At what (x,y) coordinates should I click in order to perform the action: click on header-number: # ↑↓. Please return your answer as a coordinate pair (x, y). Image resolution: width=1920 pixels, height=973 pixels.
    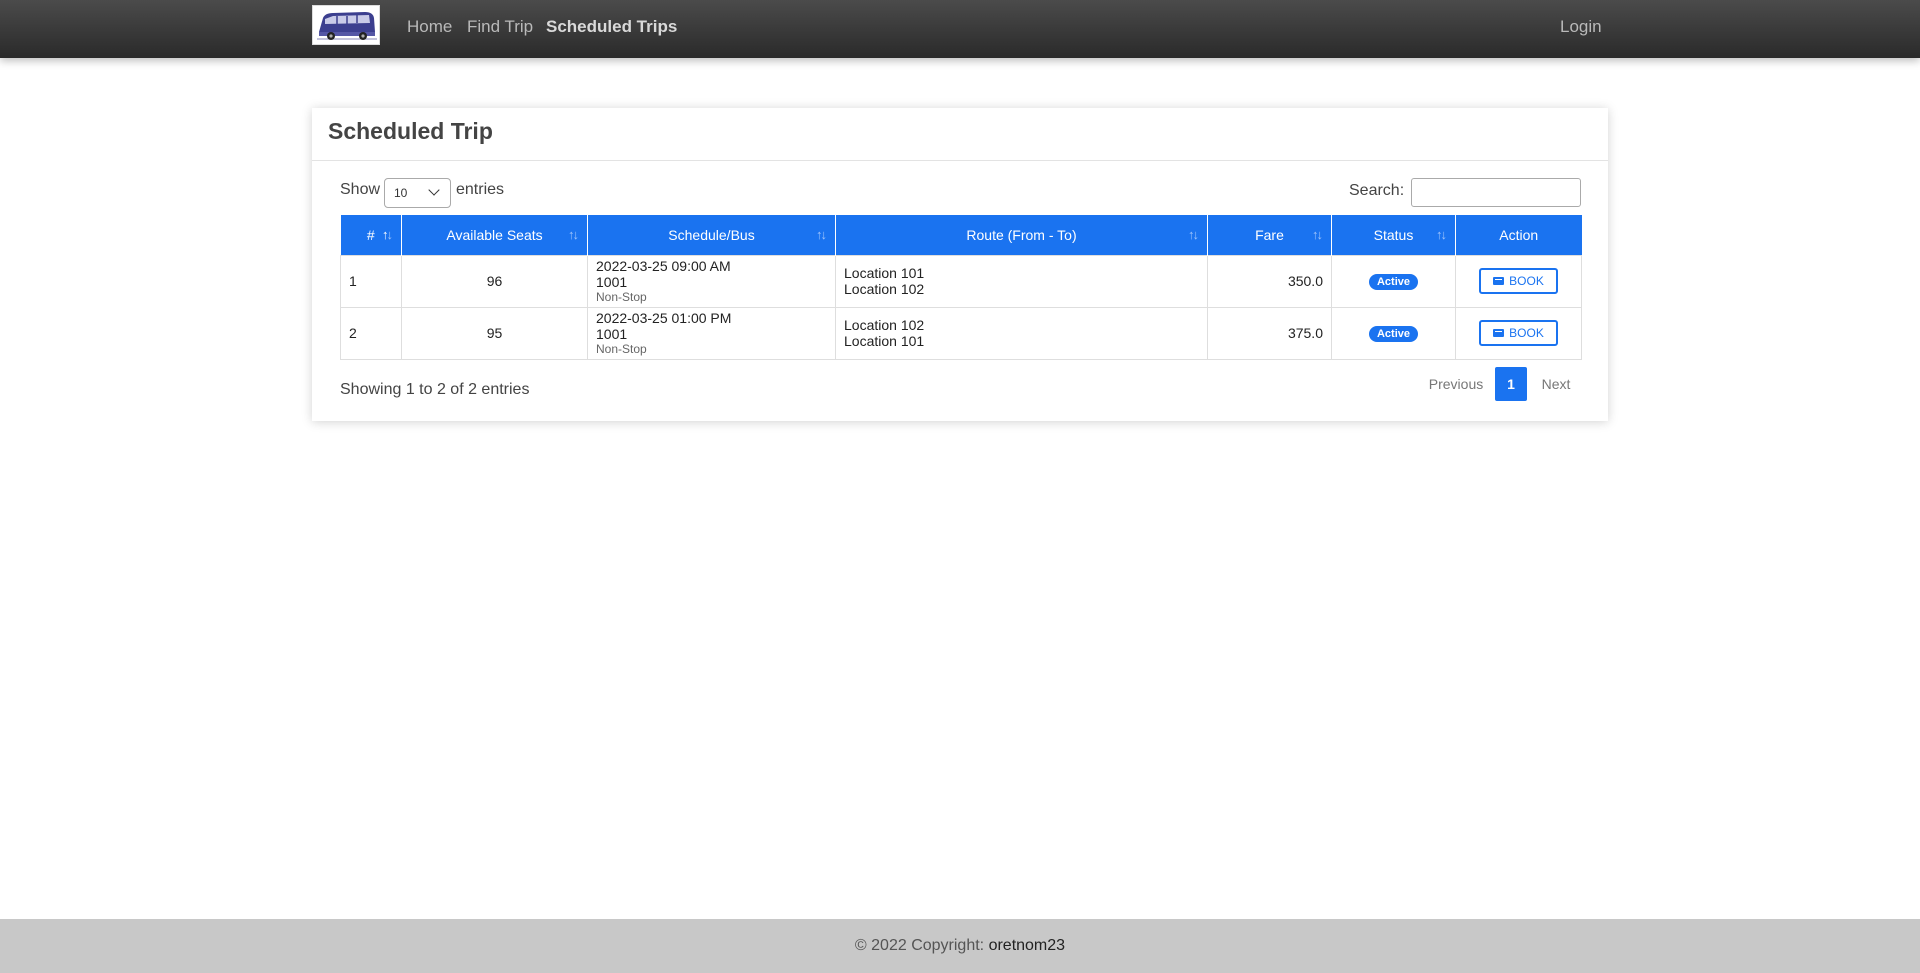
    Looking at the image, I should click on (371, 235).